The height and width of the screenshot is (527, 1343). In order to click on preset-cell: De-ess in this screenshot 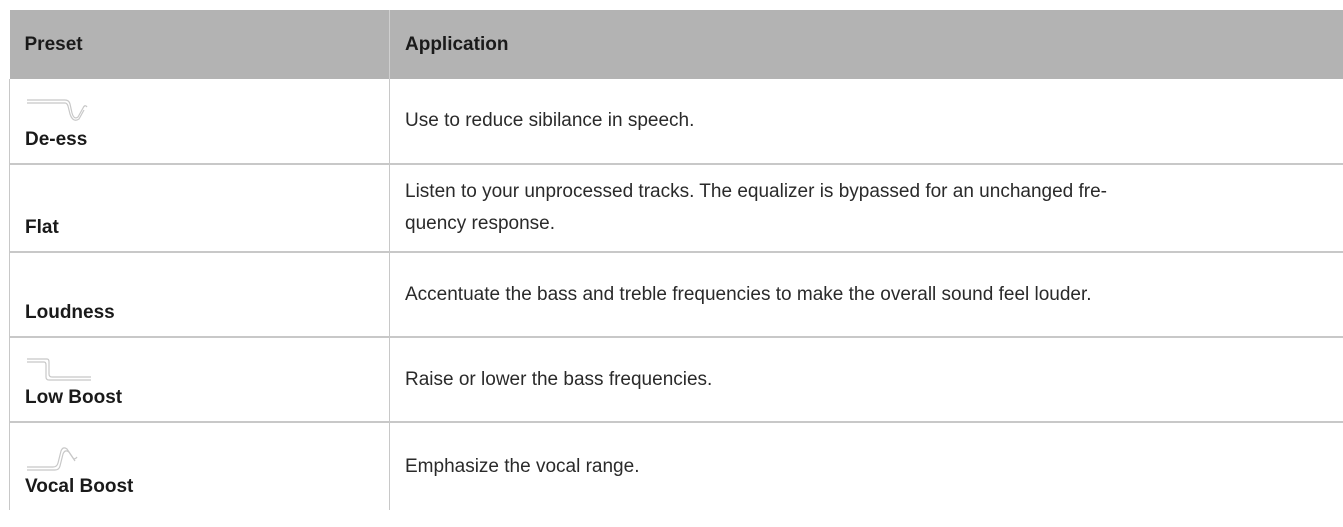, I will do `click(199, 122)`.